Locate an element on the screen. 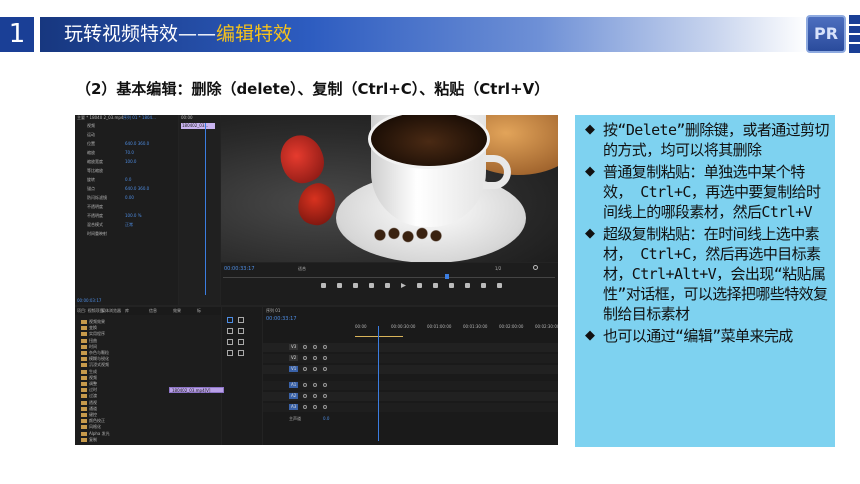  effect-property-row: 运动 is located at coordinates (127, 135).